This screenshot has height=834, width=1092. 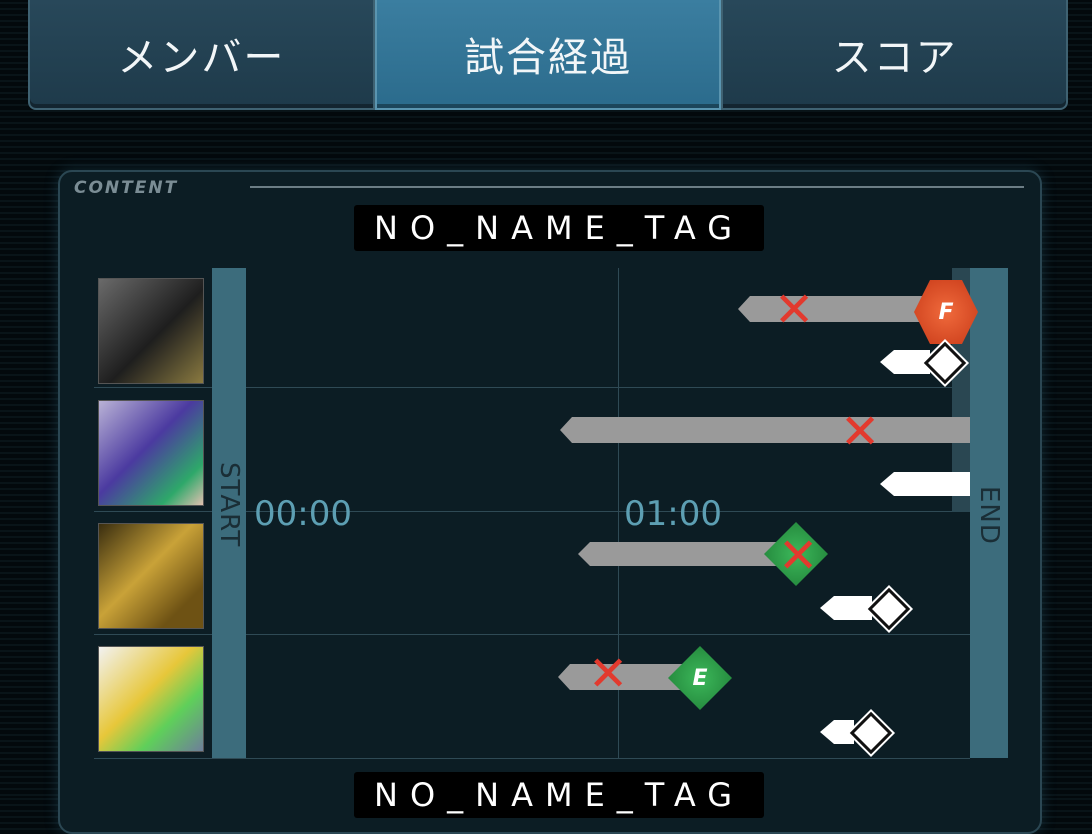 I want to click on panel-divider, so click(x=637, y=187).